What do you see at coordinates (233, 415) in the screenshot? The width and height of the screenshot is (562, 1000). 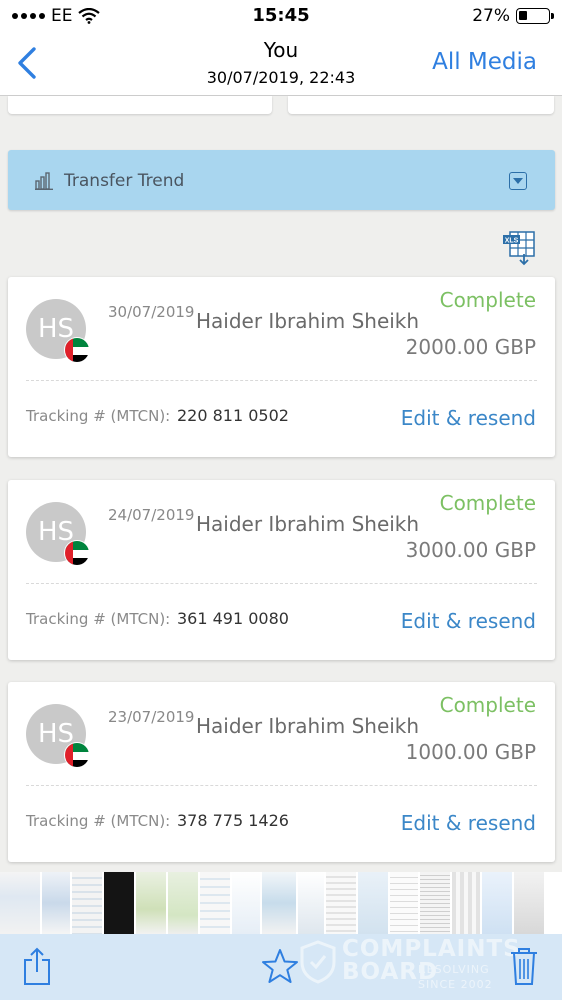 I see `tracking-number: 220 811 0502` at bounding box center [233, 415].